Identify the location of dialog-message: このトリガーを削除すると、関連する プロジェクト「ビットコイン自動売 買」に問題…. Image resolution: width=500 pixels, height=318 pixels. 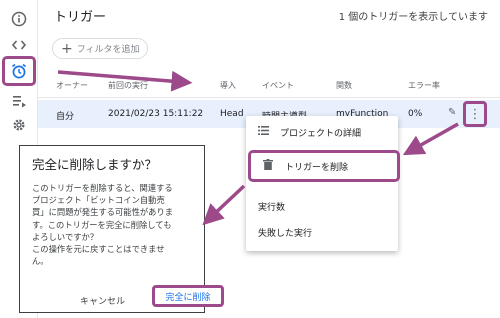
(103, 225).